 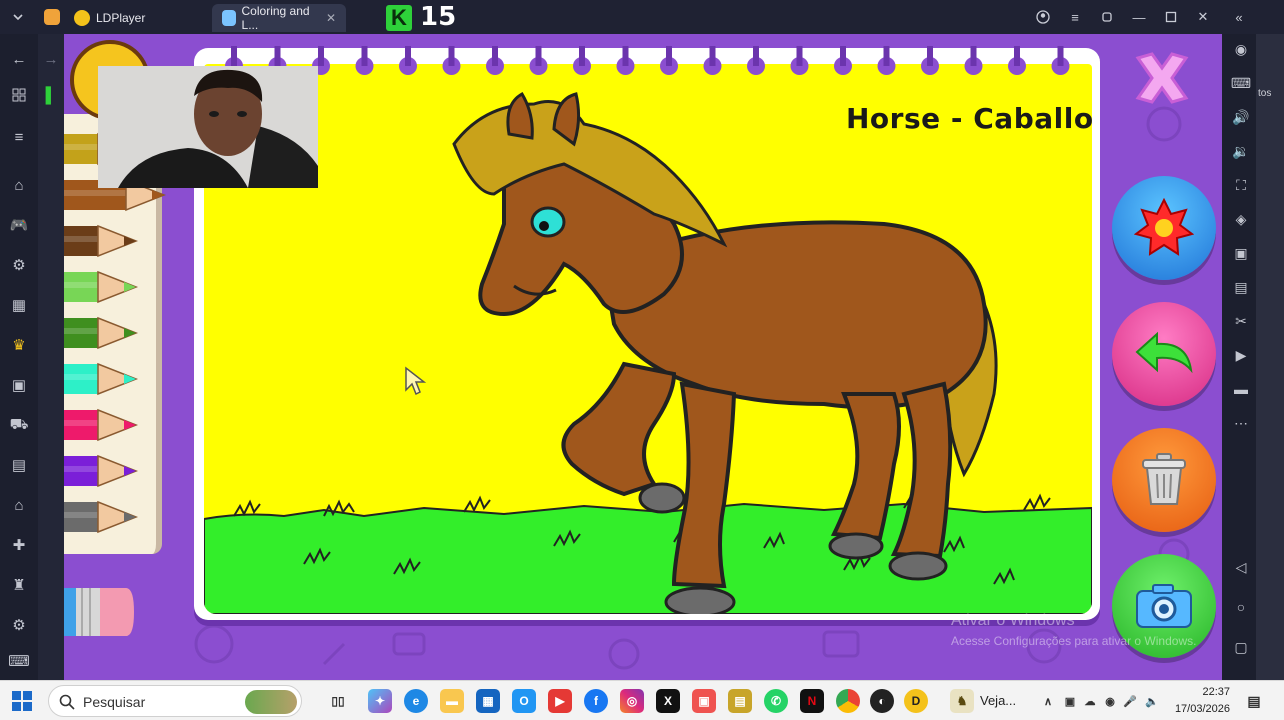 What do you see at coordinates (776, 701) in the screenshot?
I see `whatsapp-icon: ✆` at bounding box center [776, 701].